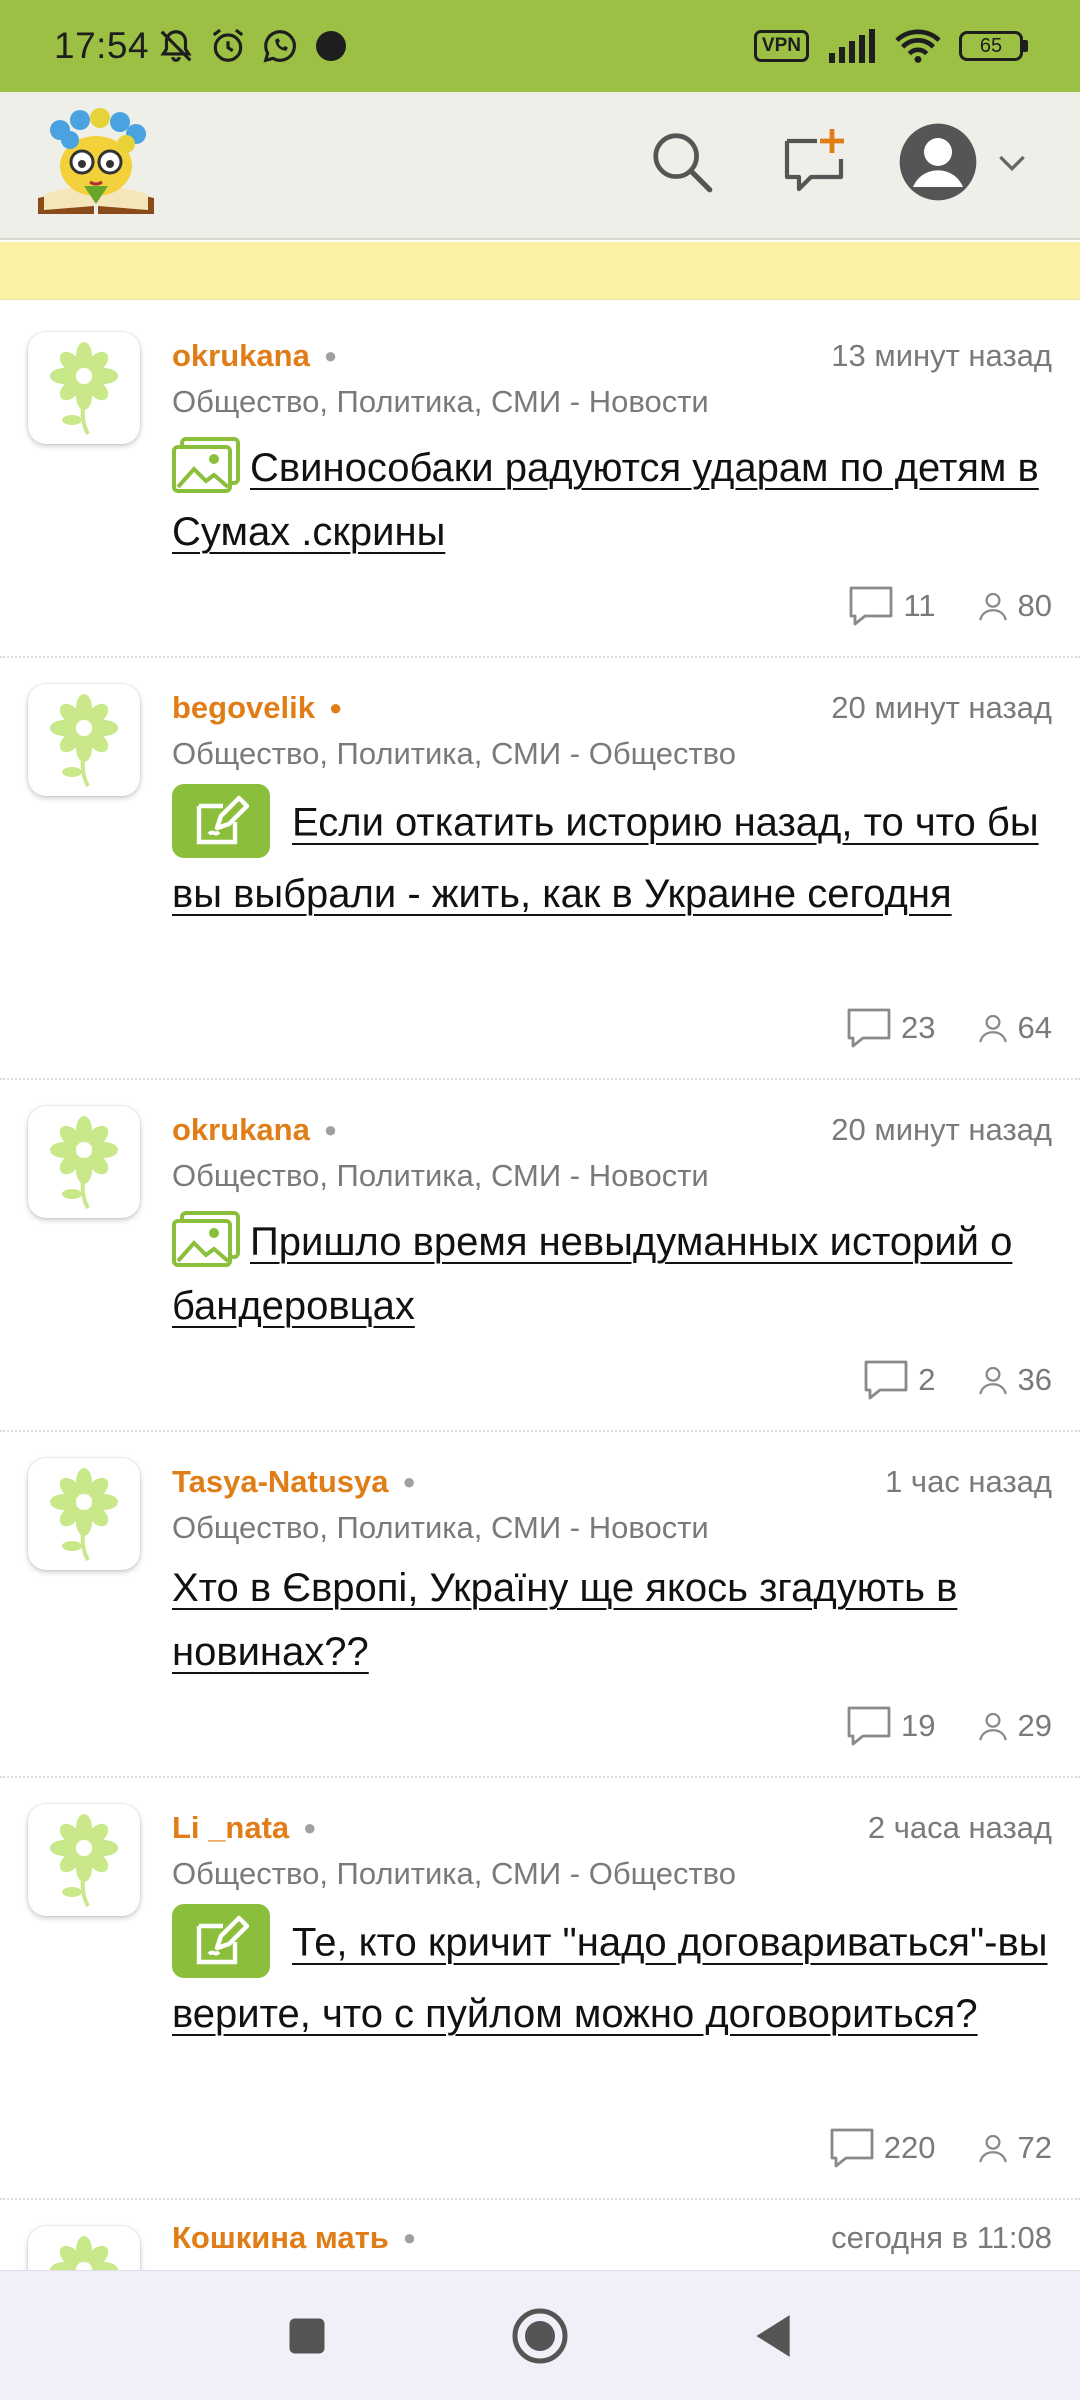 This screenshot has width=1080, height=2400. What do you see at coordinates (1034, 1725) in the screenshot?
I see `view-count-value: 29` at bounding box center [1034, 1725].